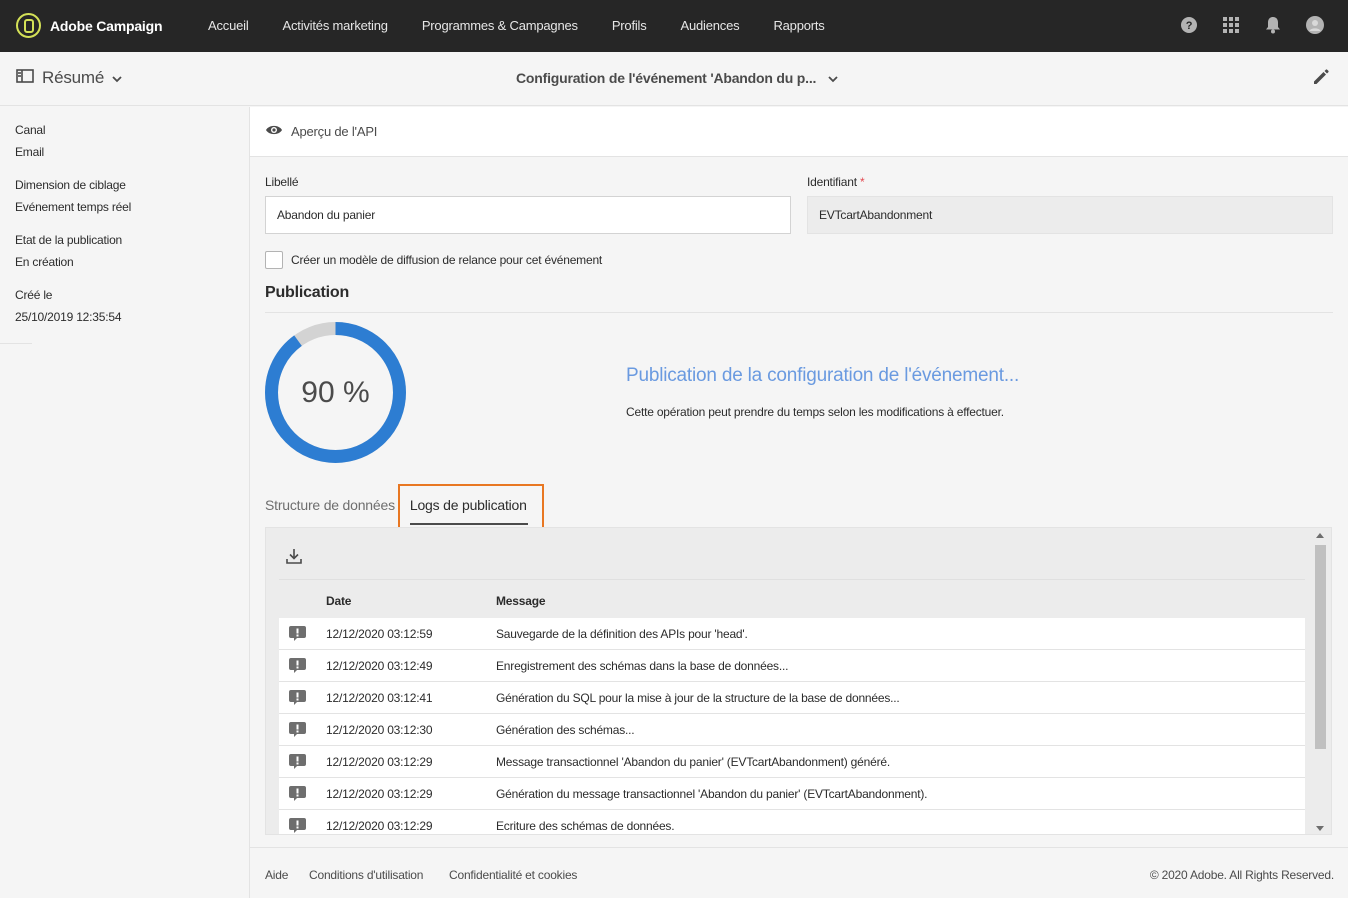  What do you see at coordinates (274, 260) in the screenshot?
I see `relance-template-checkbox` at bounding box center [274, 260].